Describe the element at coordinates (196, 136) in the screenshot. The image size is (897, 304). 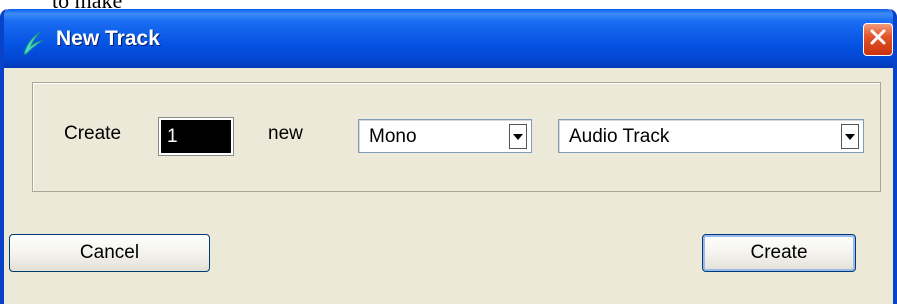
I see `track-count-input` at that location.